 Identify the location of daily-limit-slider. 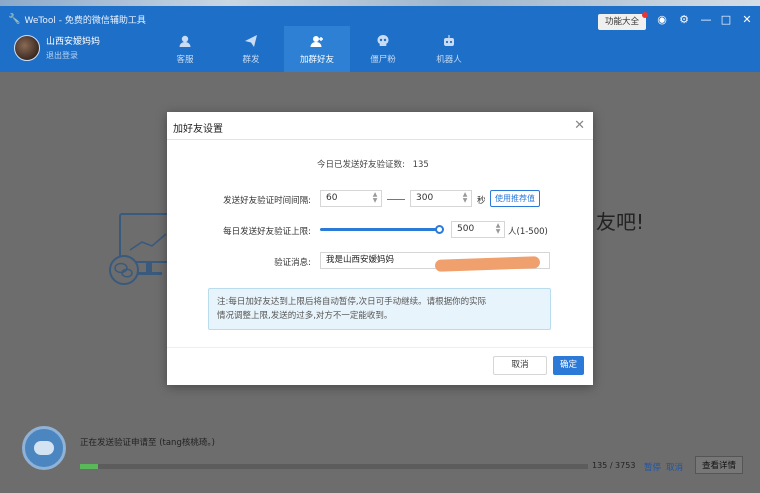
(382, 229).